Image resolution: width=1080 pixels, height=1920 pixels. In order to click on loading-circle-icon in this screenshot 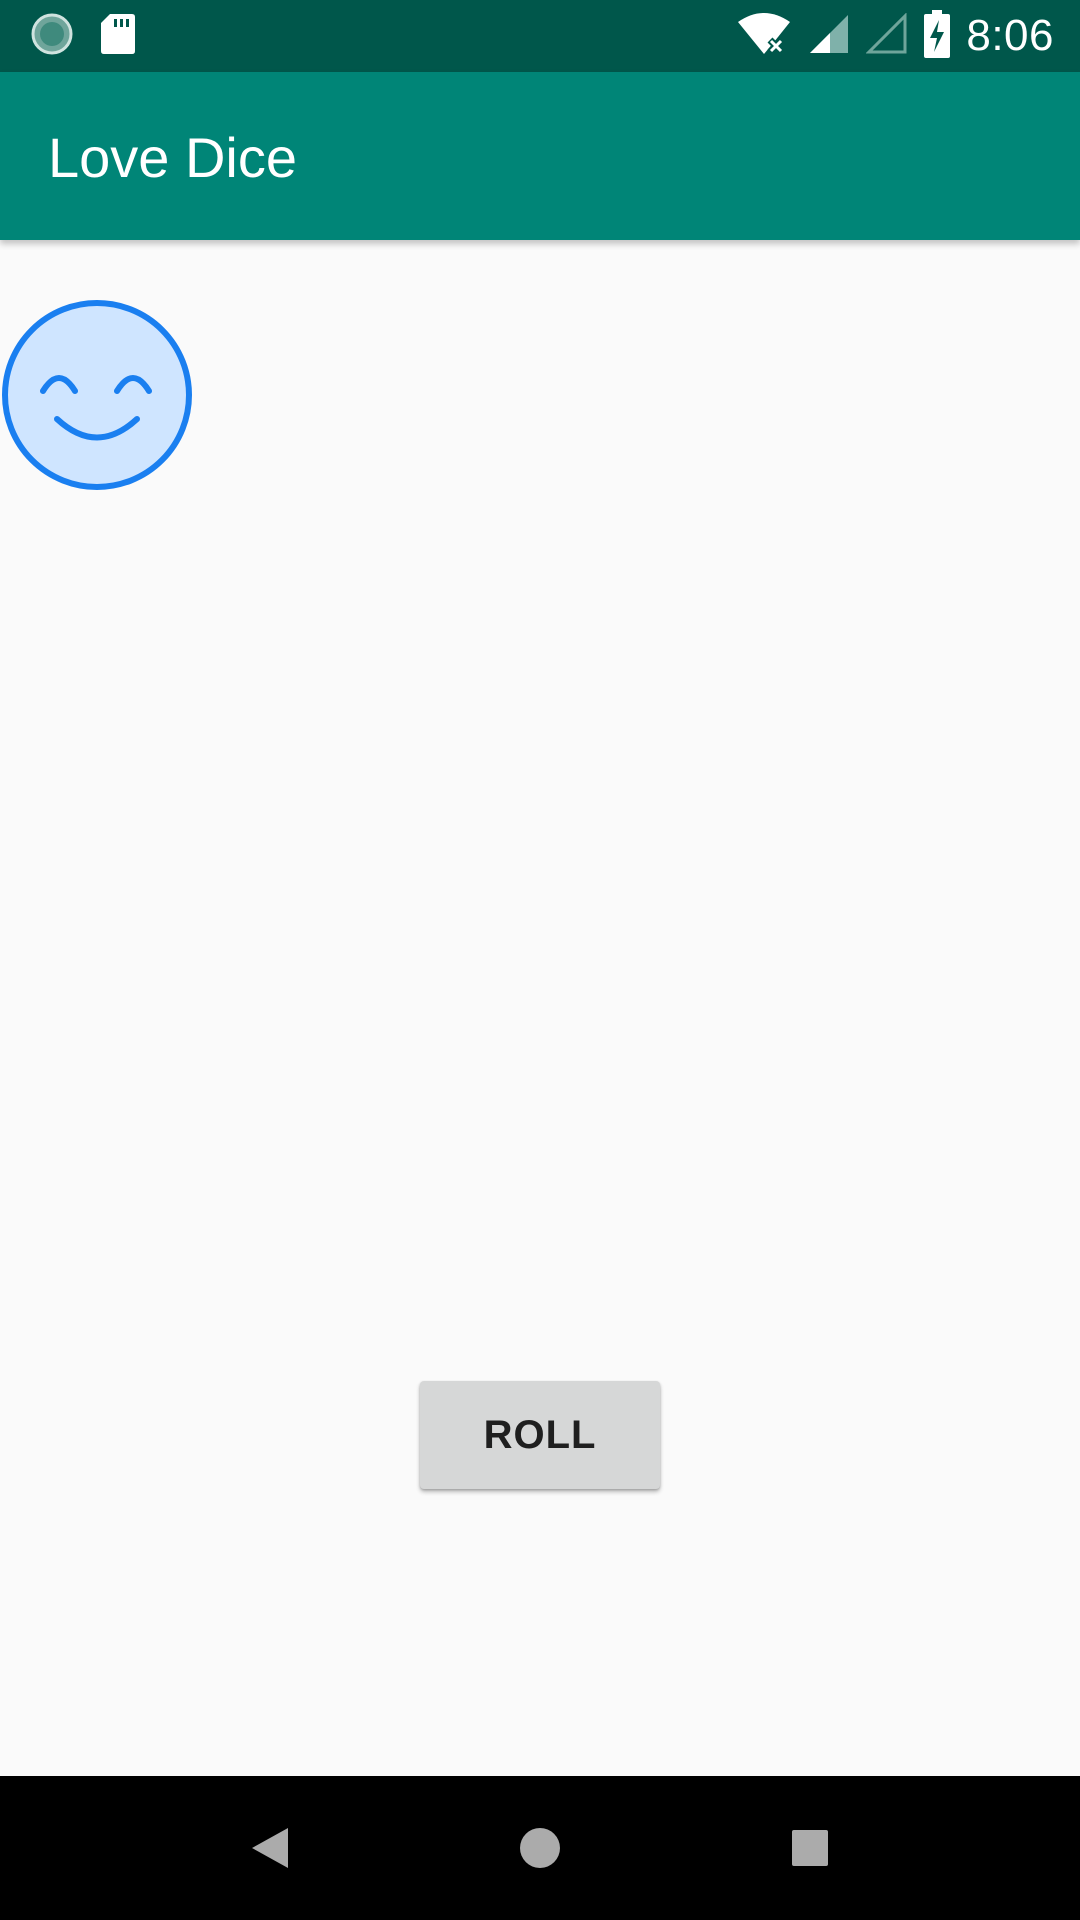, I will do `click(52, 36)`.